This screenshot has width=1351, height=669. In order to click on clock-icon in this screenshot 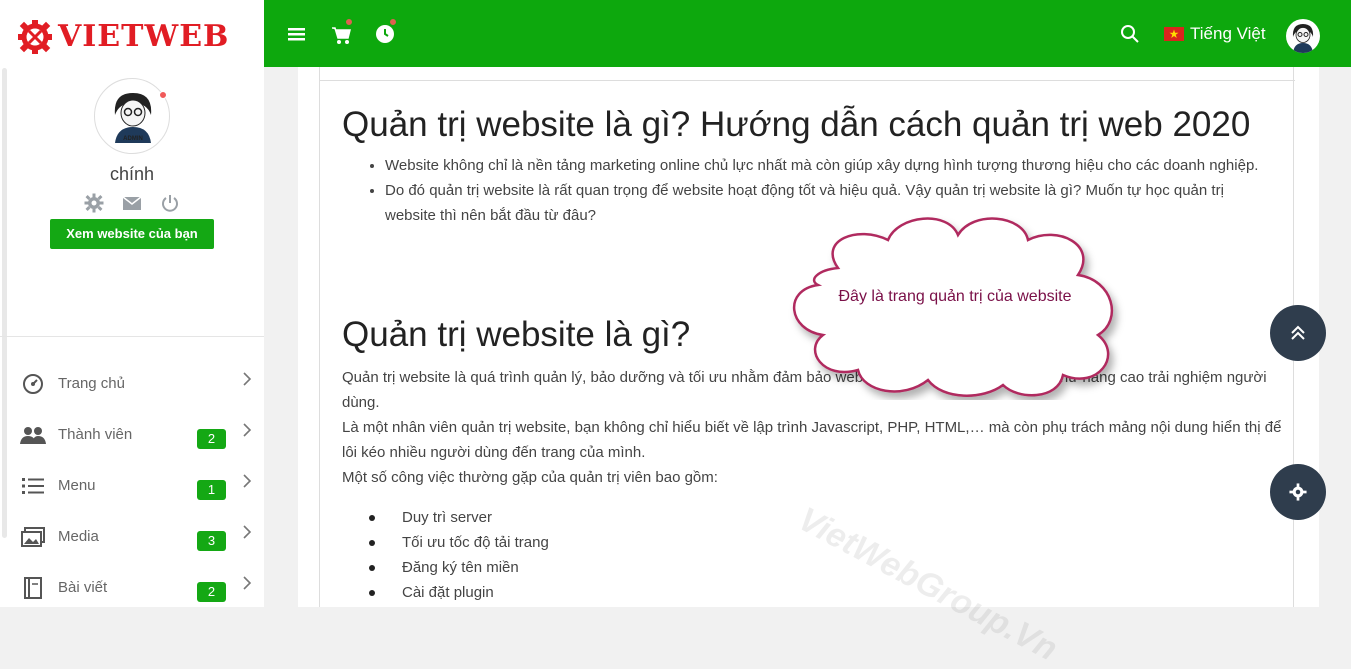, I will do `click(386, 32)`.